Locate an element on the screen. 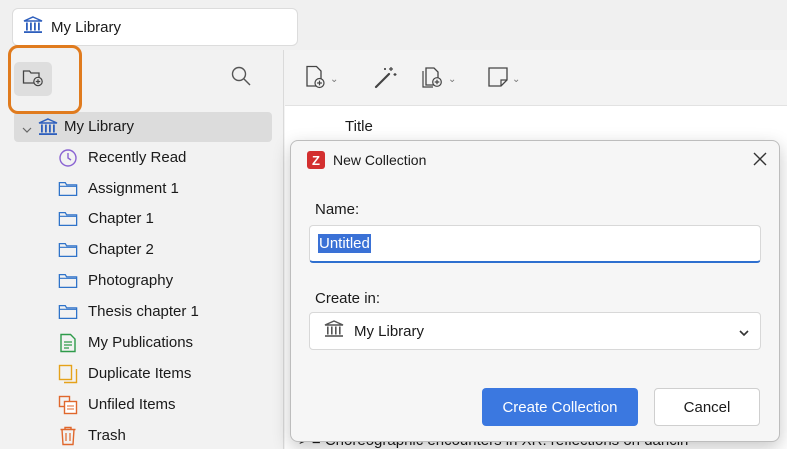 The width and height of the screenshot is (787, 449). tree-item-label: Recently Read is located at coordinates (137, 157).